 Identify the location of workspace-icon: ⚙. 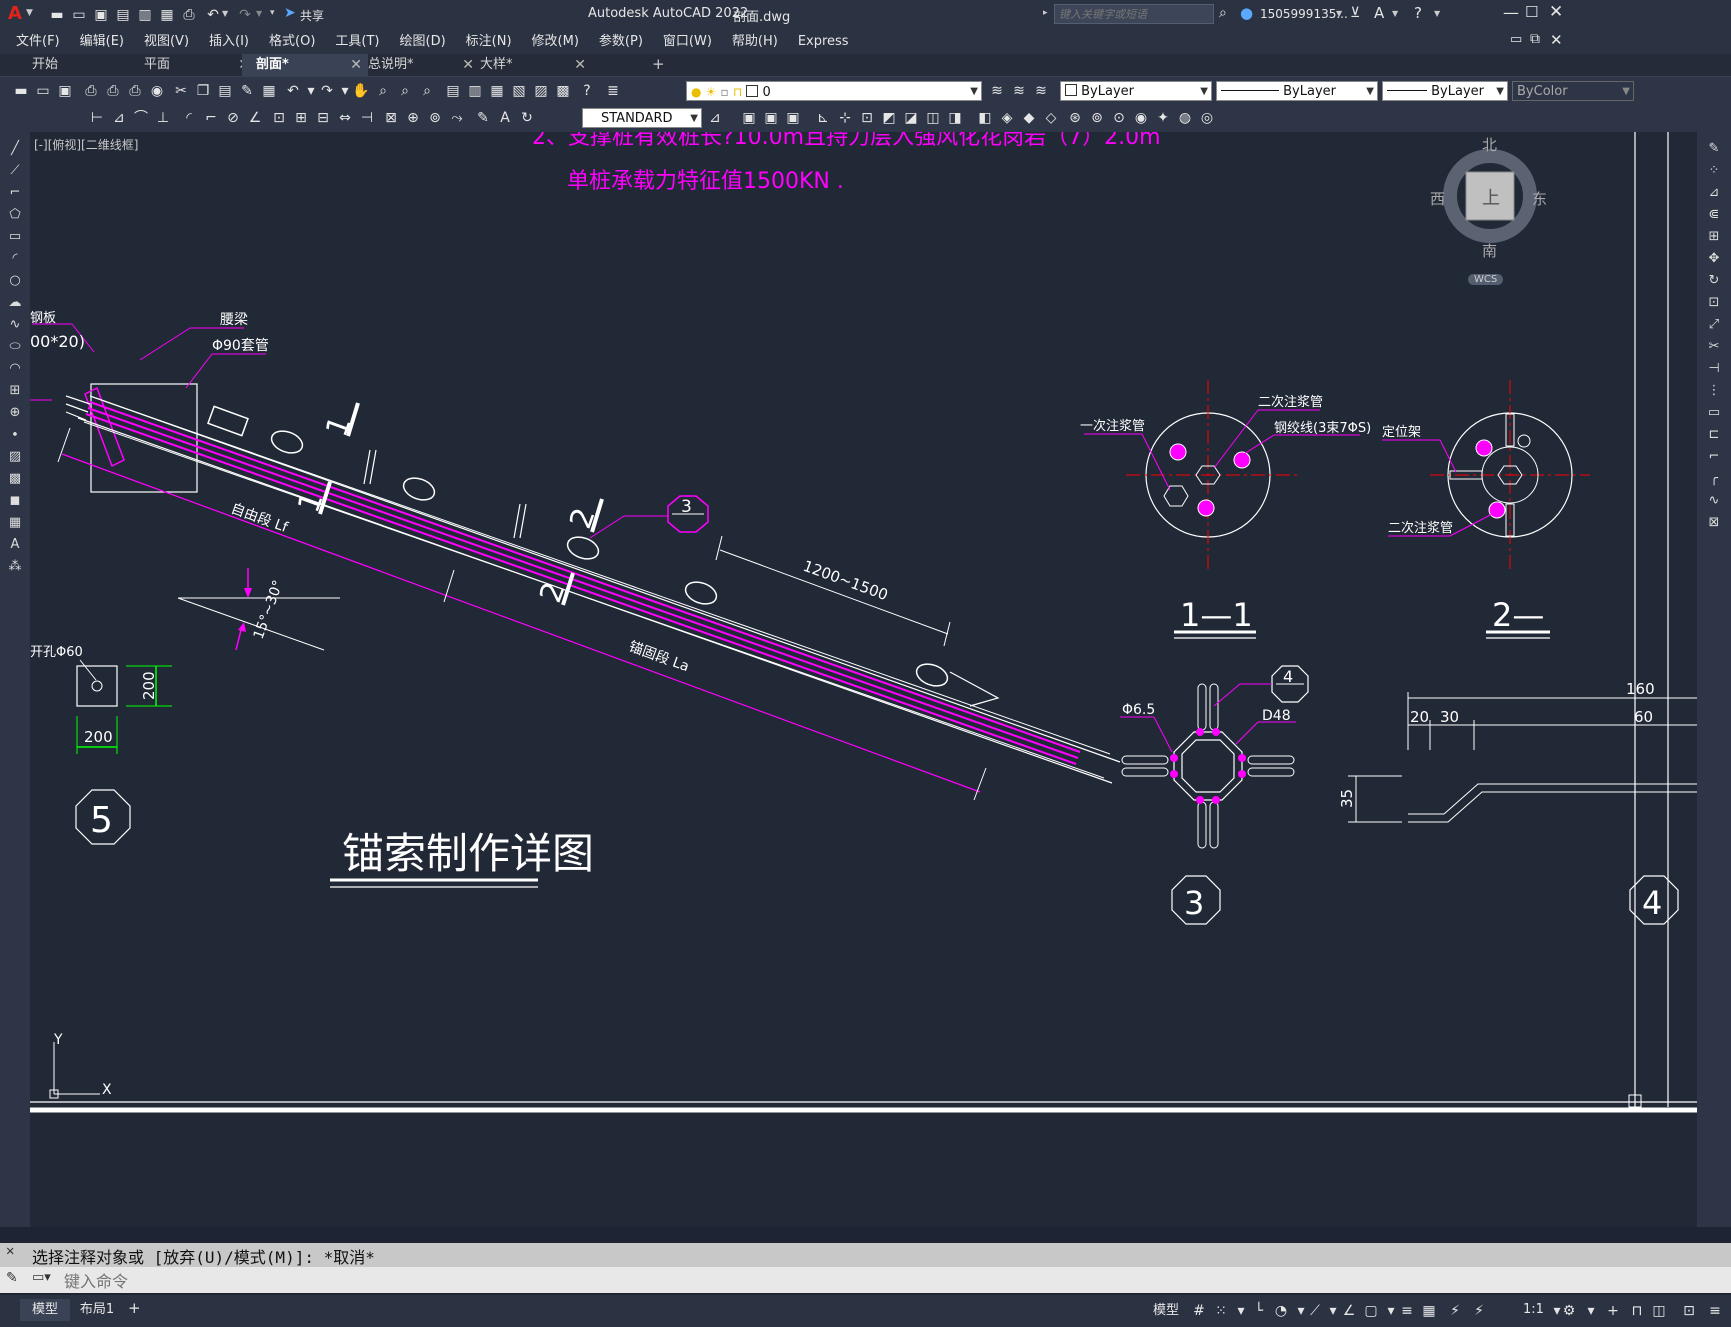
(1569, 1311).